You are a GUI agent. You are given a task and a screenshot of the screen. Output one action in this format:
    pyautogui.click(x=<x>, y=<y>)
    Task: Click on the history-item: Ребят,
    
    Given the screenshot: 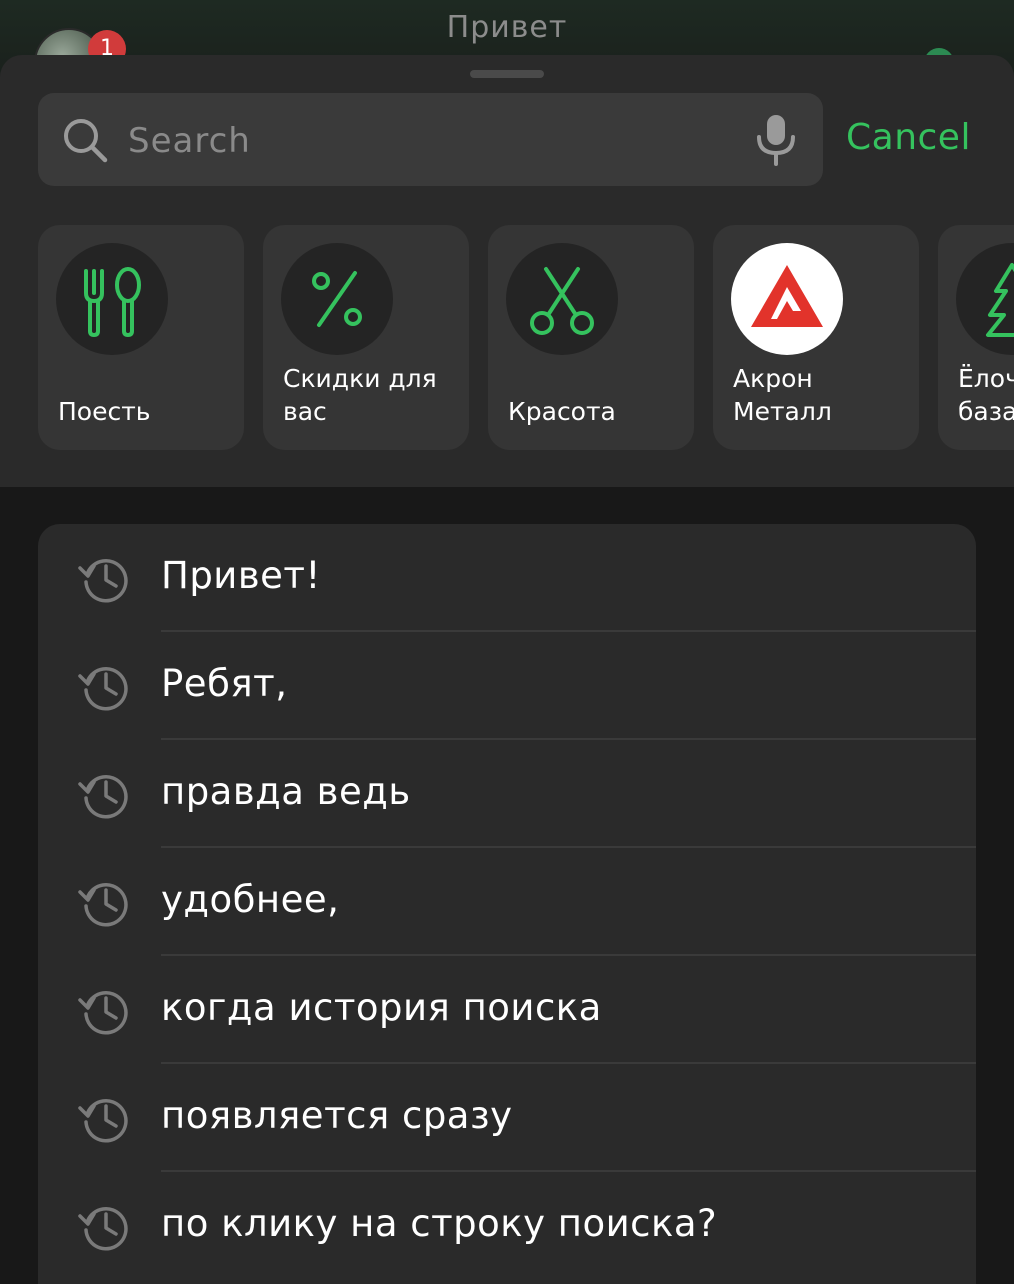 What is the action you would take?
    pyautogui.click(x=507, y=686)
    